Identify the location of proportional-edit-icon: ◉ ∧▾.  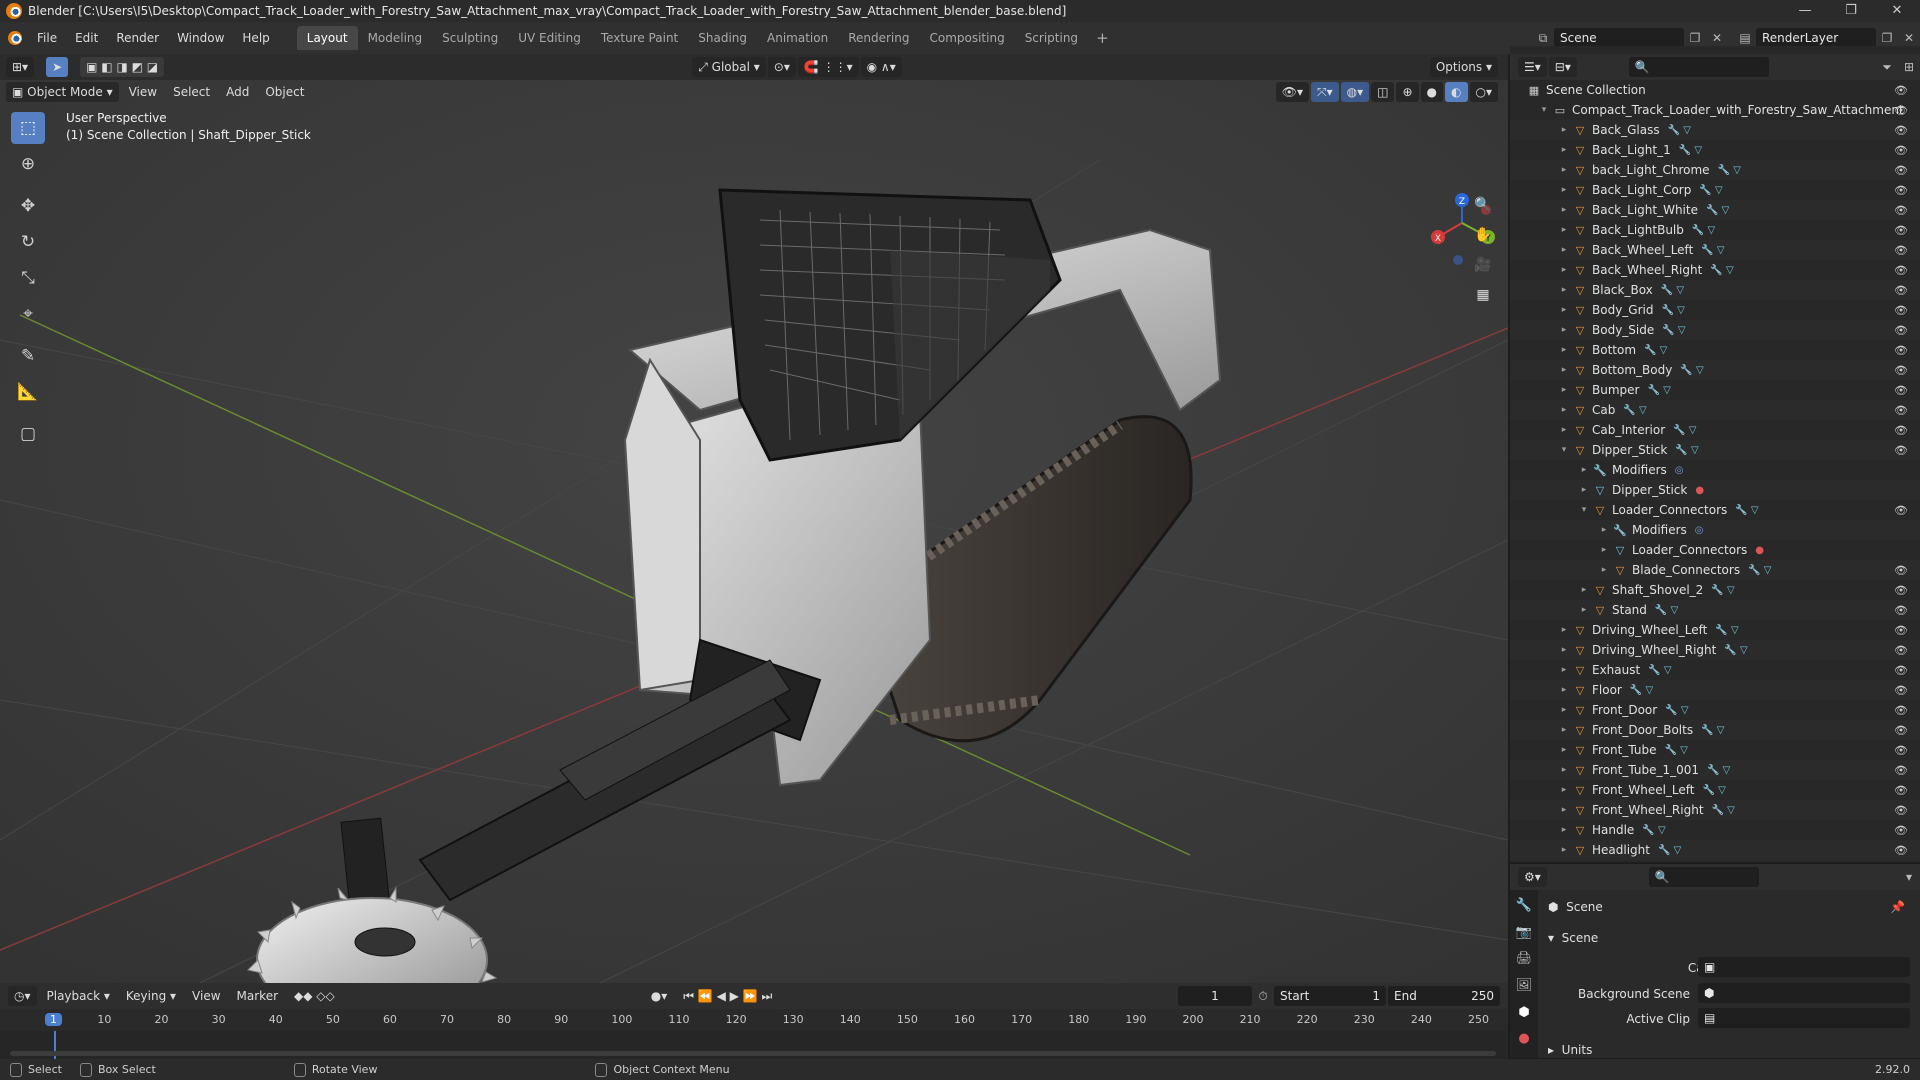
(881, 67).